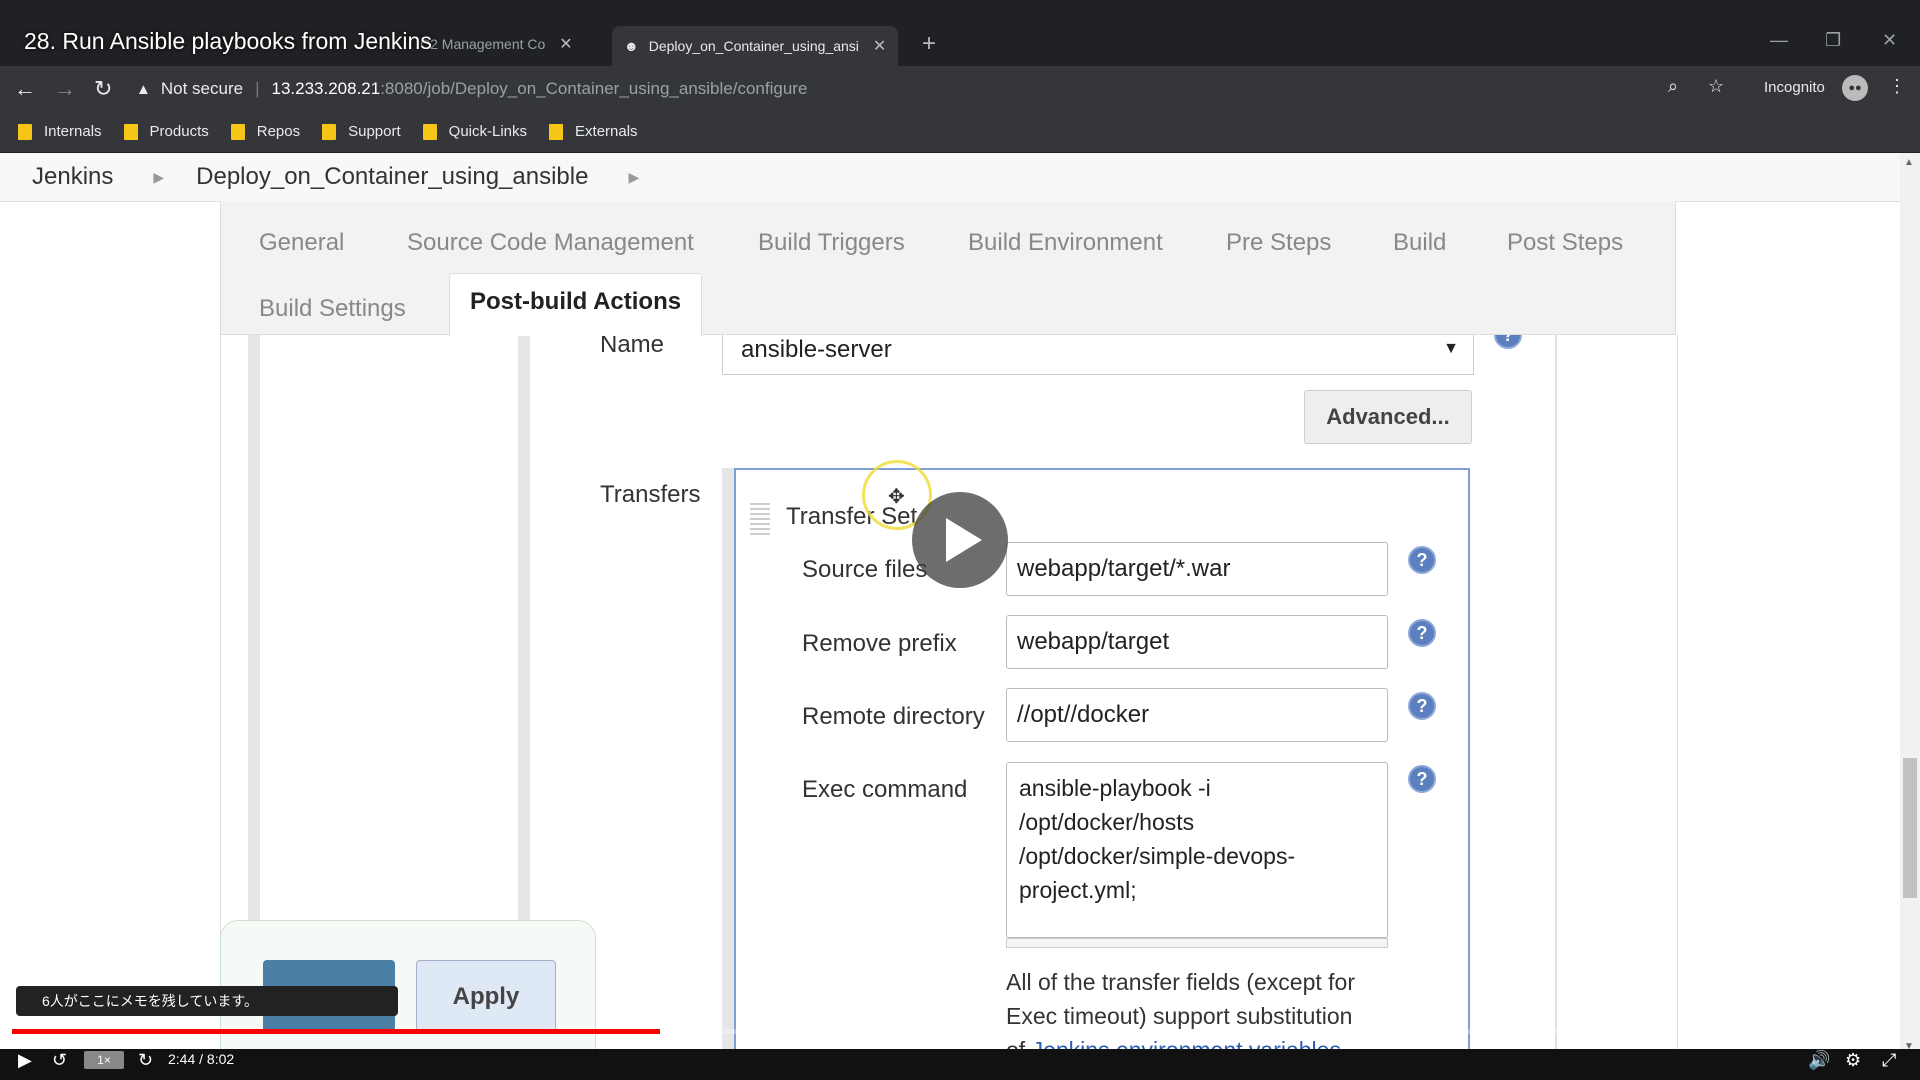 This screenshot has width=1920, height=1080. Describe the element at coordinates (1451, 348) in the screenshot. I see `chevron-down-icon: ▼` at that location.